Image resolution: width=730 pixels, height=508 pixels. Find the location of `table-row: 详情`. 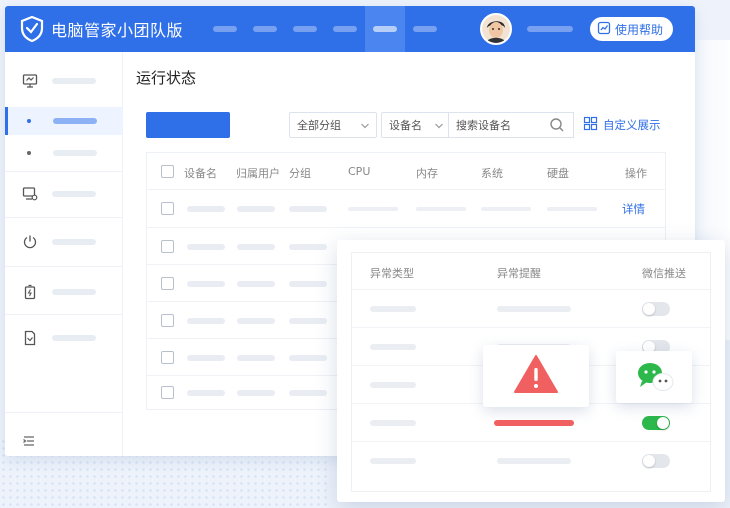

table-row: 详情 is located at coordinates (406, 207).